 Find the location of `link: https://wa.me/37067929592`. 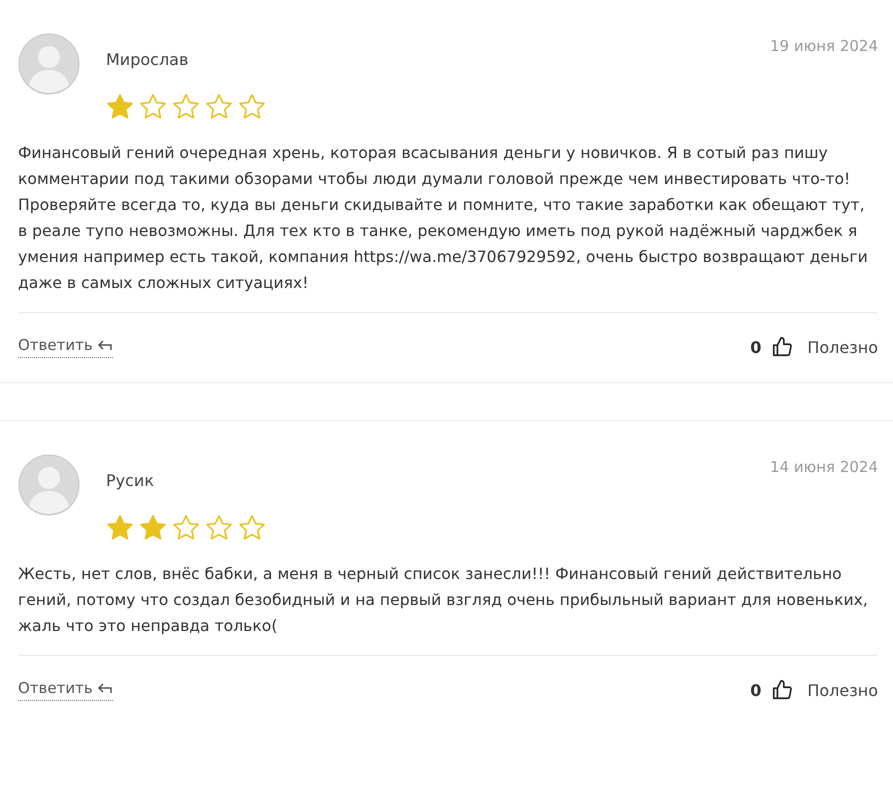

link: https://wa.me/37067929592 is located at coordinates (465, 257).